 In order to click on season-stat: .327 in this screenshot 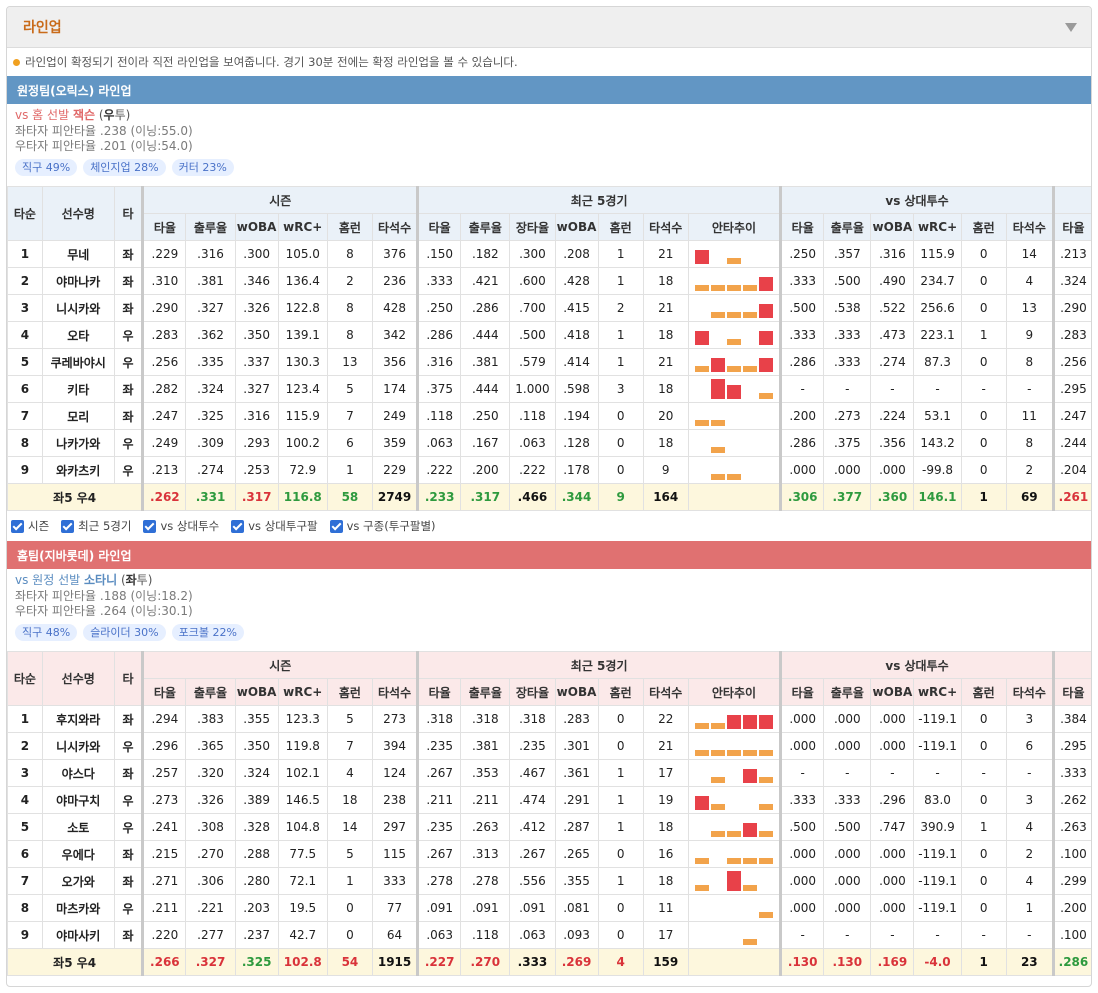, I will do `click(210, 308)`.